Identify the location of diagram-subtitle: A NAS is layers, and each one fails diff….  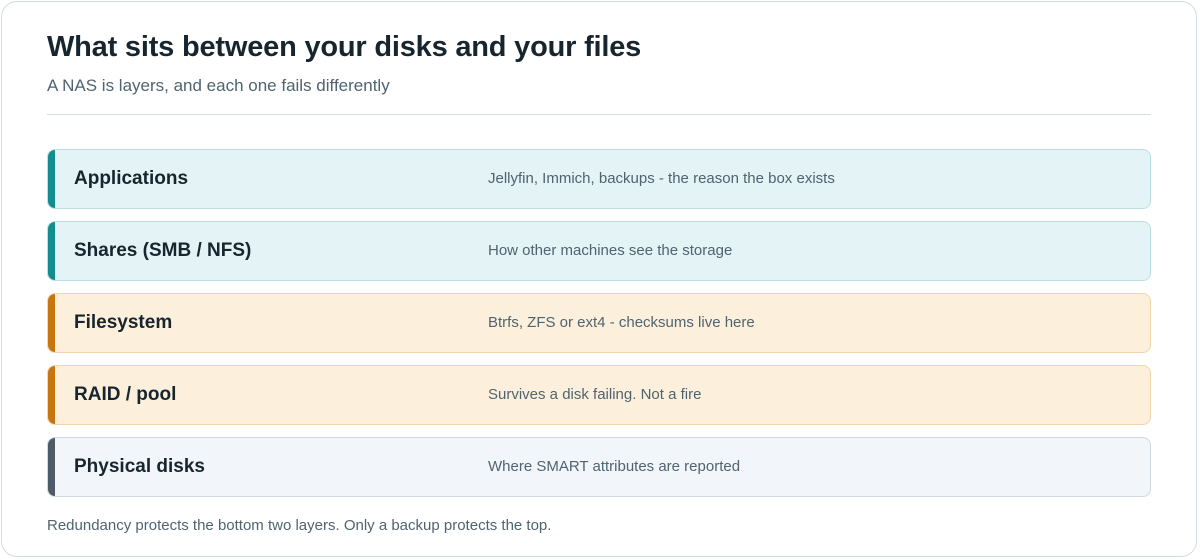
(218, 85).